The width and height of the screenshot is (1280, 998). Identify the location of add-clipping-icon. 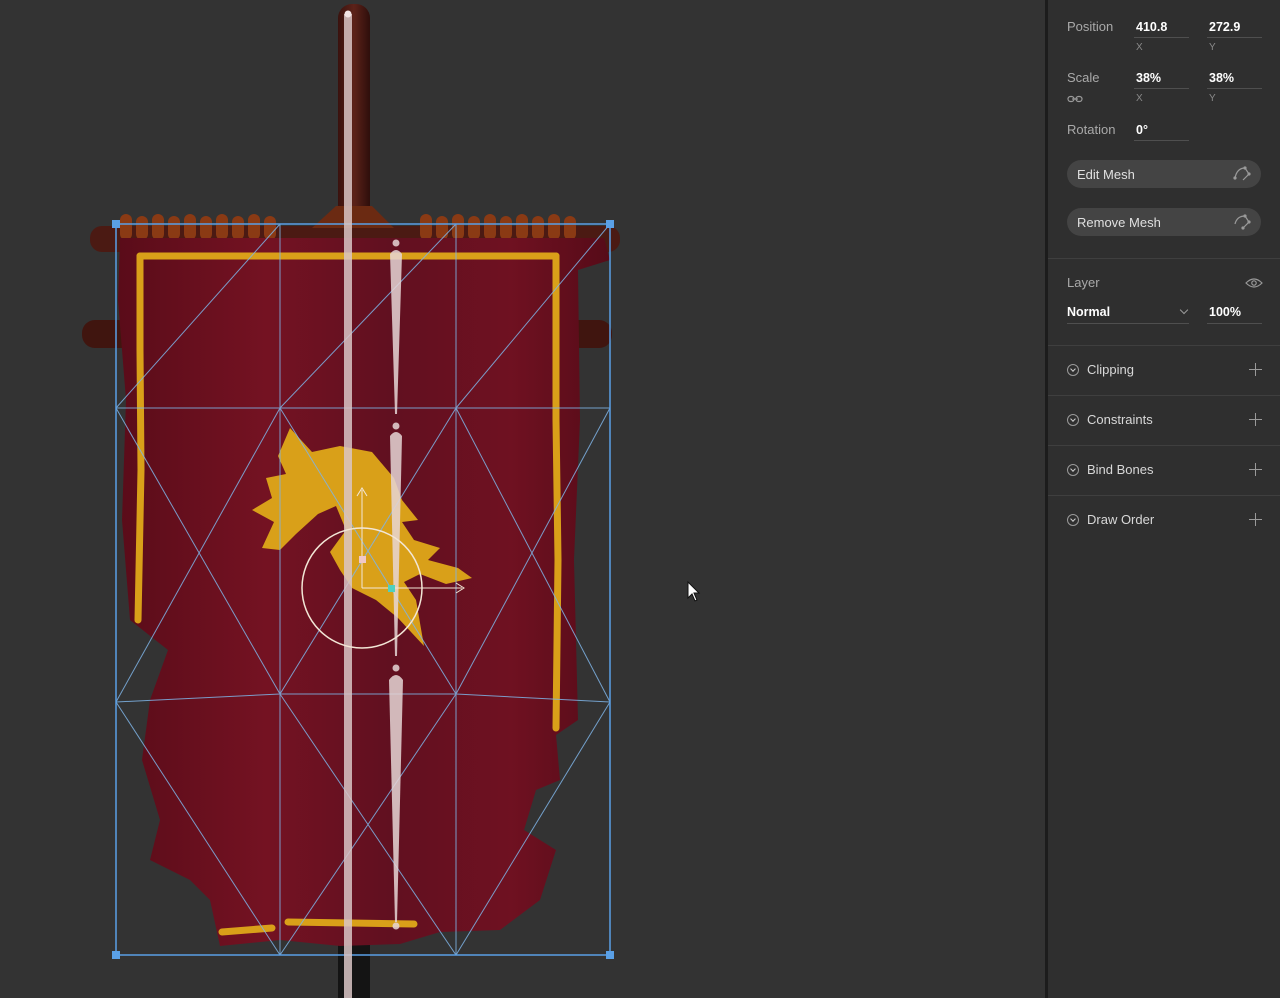
(1255, 369).